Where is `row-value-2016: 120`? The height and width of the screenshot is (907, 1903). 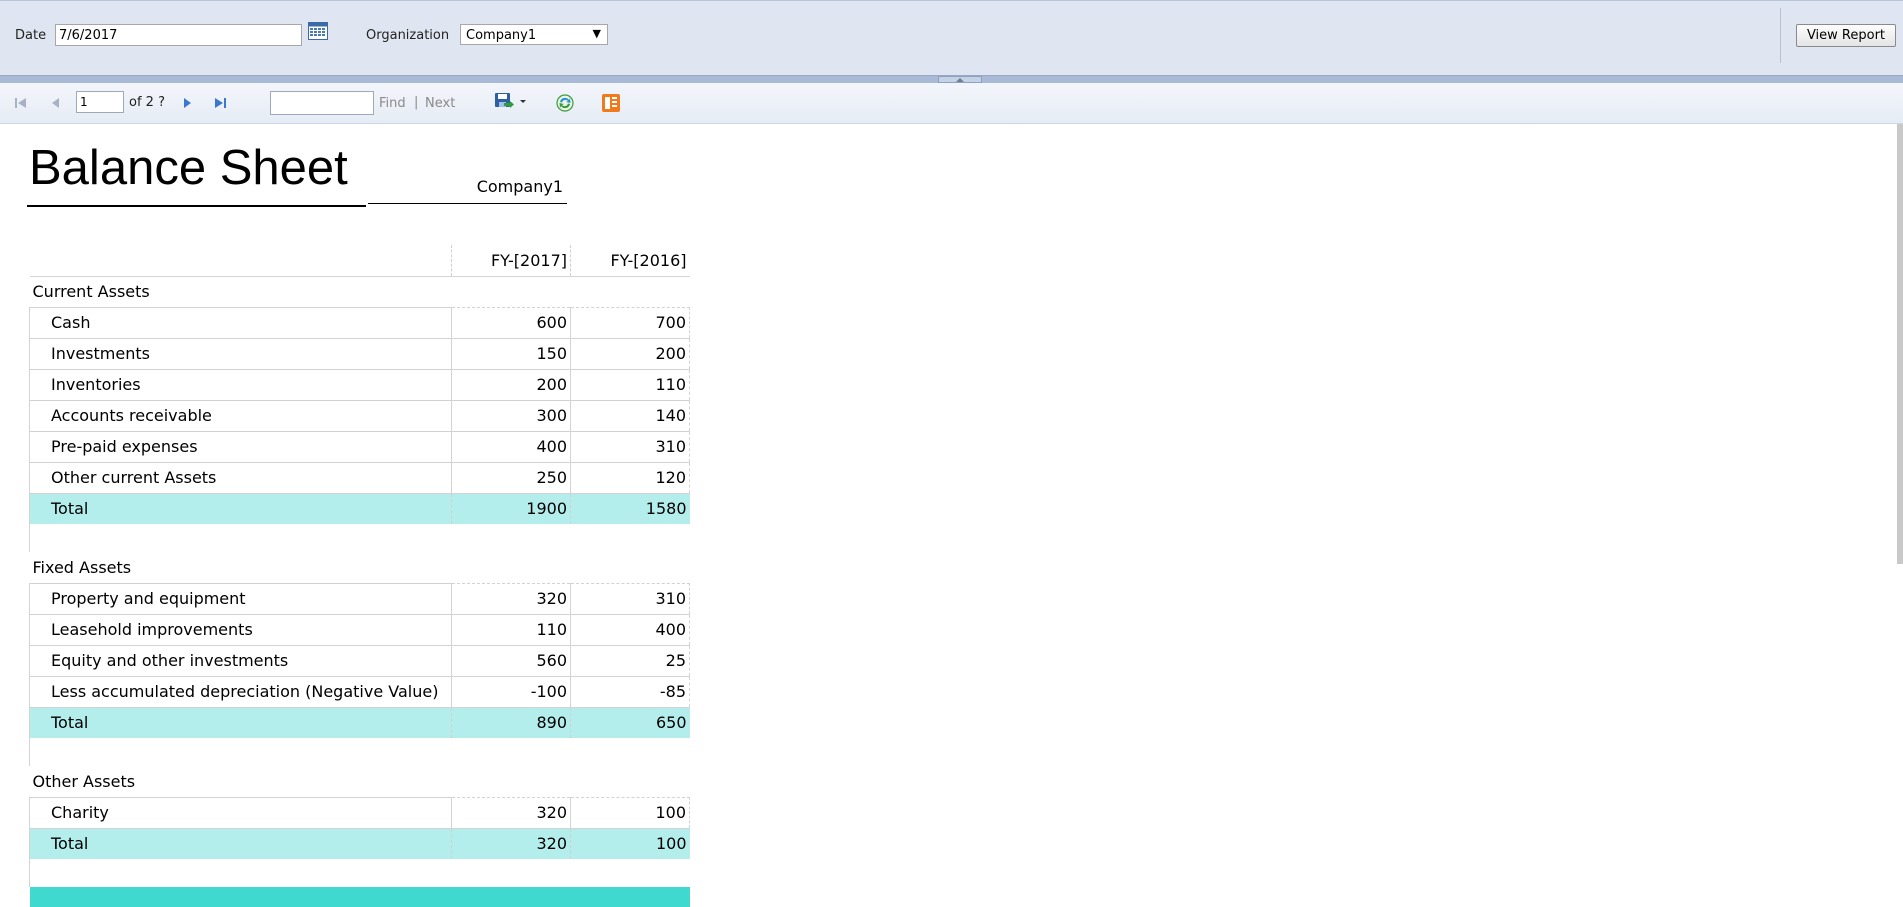
row-value-2016: 120 is located at coordinates (630, 477).